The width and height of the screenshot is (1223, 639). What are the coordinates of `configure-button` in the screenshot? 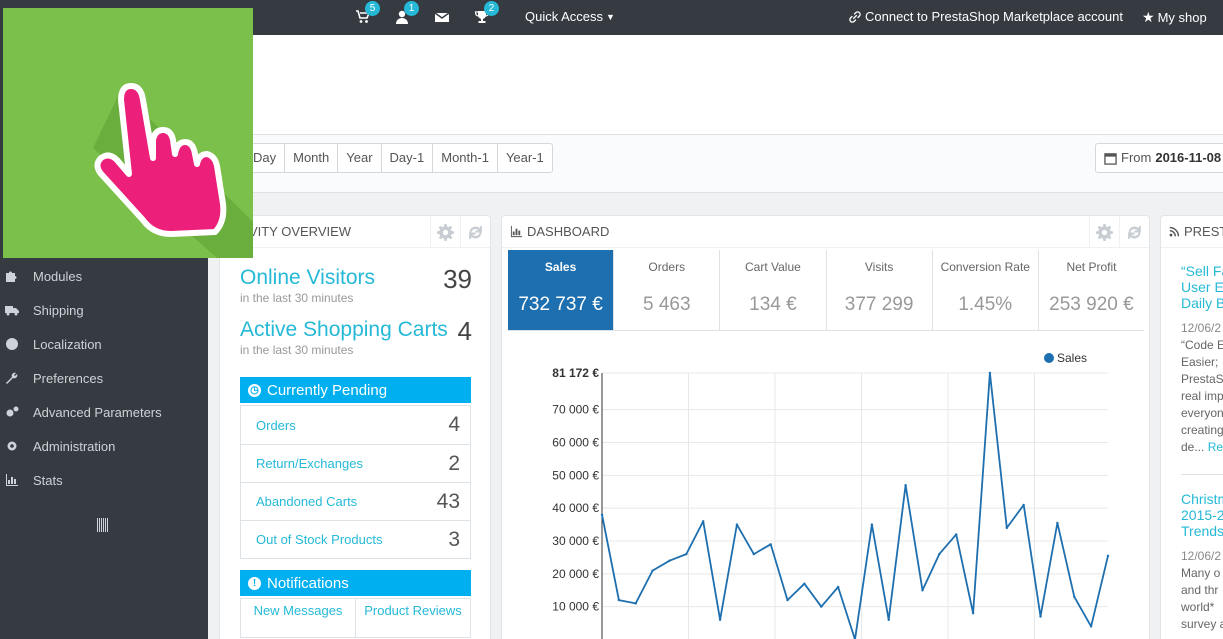 It's located at (445, 232).